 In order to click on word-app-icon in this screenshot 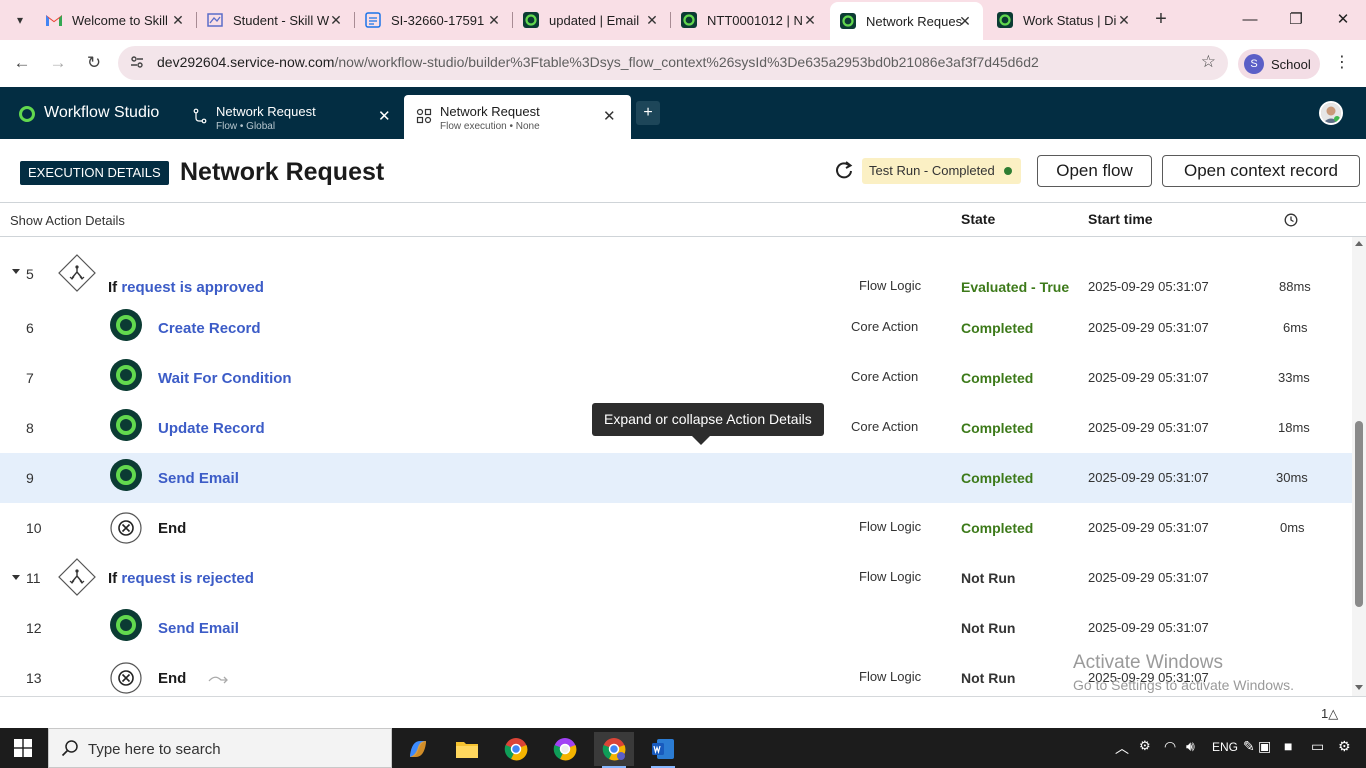, I will do `click(663, 750)`.